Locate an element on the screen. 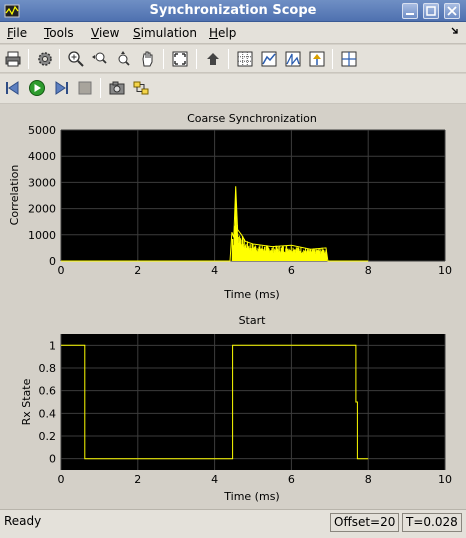 The image size is (466, 538). y-tick-label: 3000 is located at coordinates (42, 182).